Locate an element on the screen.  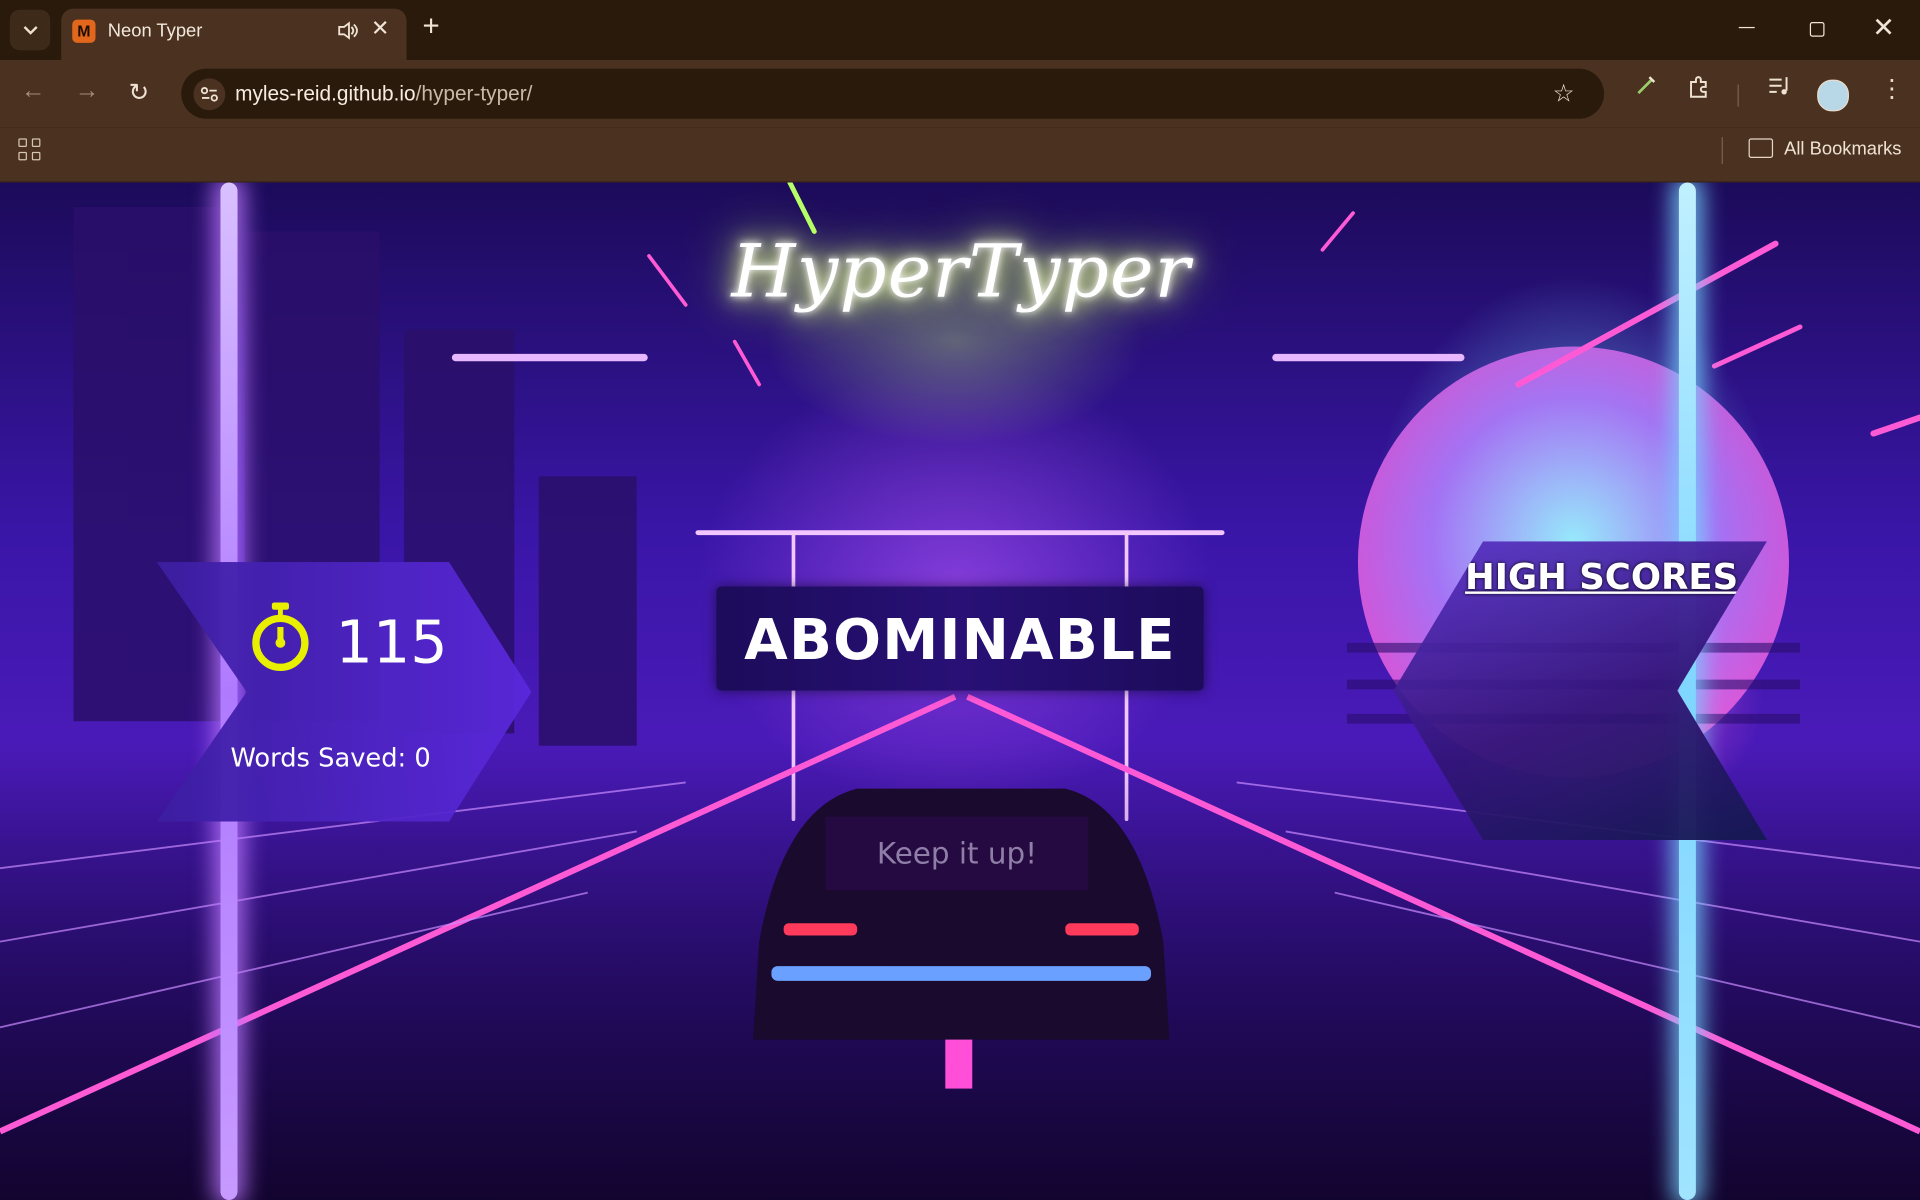
back-button: ← is located at coordinates (33, 91).